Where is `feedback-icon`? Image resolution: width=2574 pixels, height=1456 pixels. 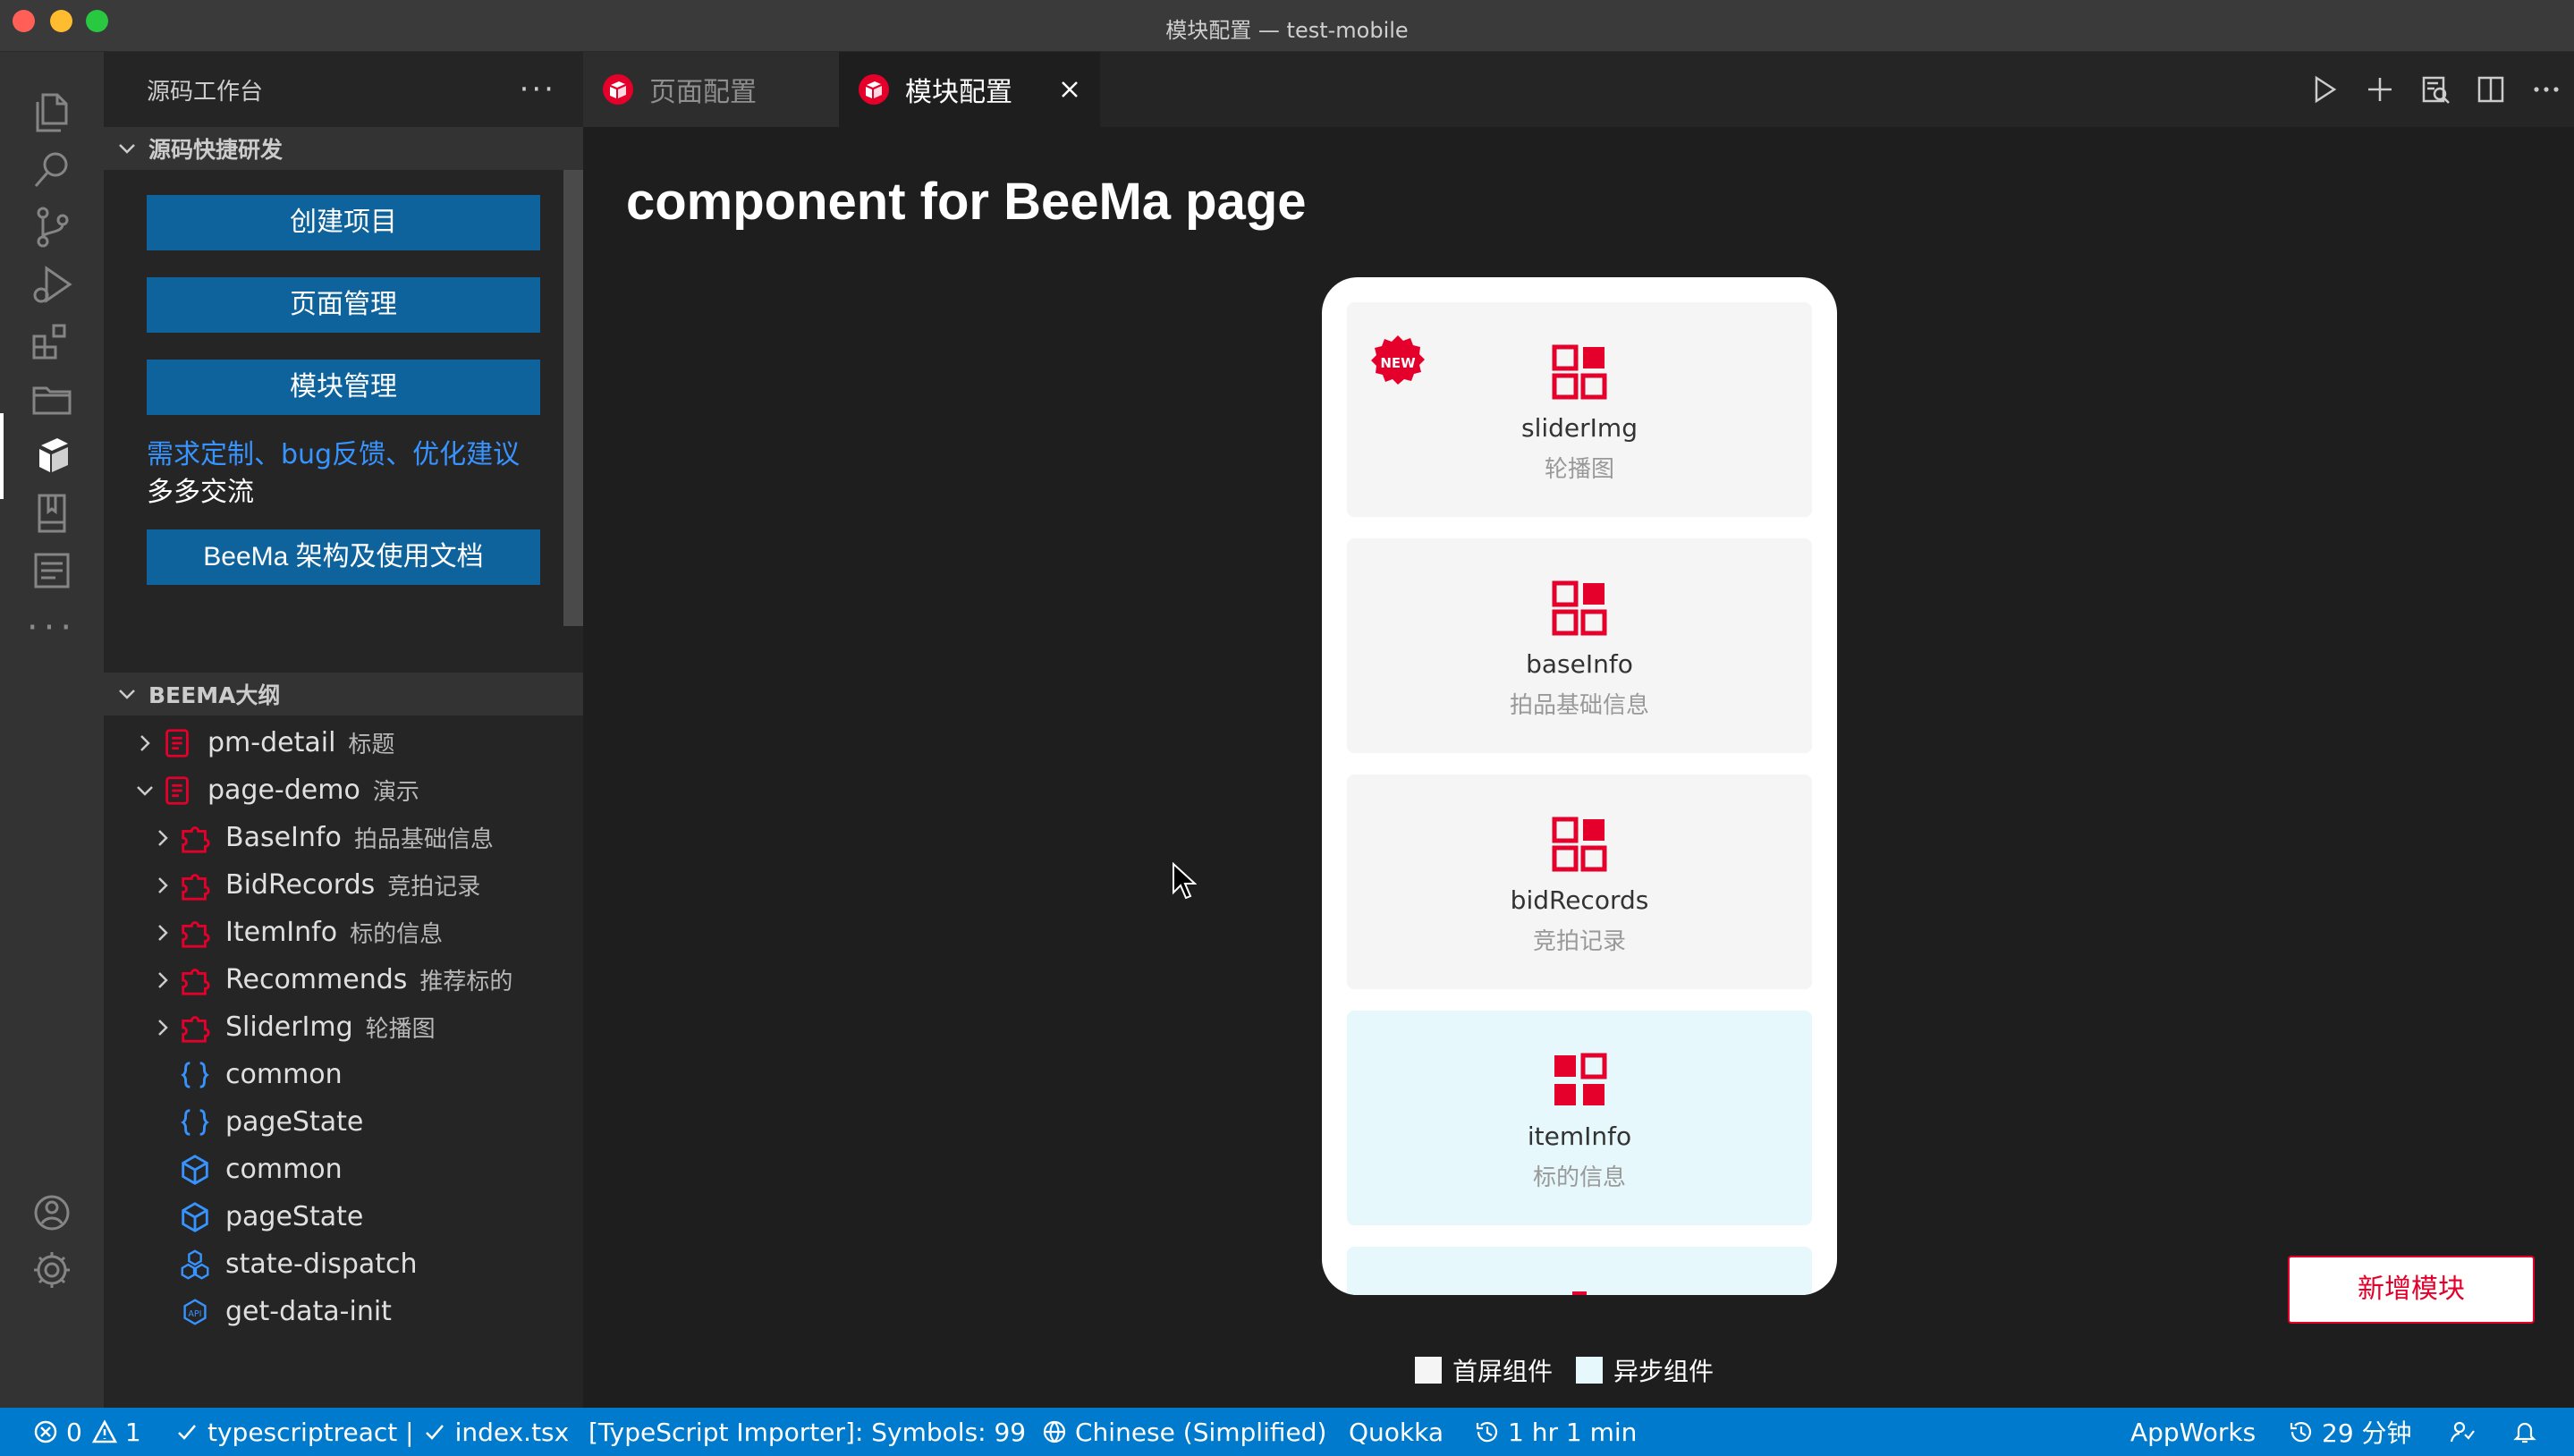 feedback-icon is located at coordinates (2466, 1432).